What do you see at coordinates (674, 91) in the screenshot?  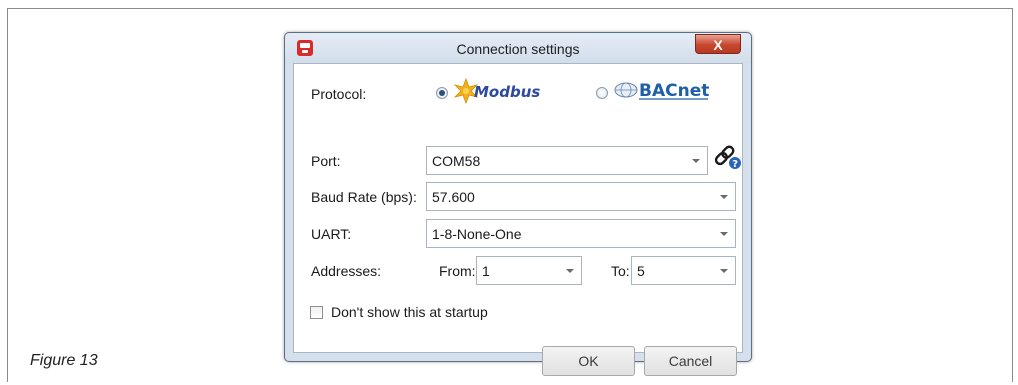 I see `bacnet-logo-text: BACnet` at bounding box center [674, 91].